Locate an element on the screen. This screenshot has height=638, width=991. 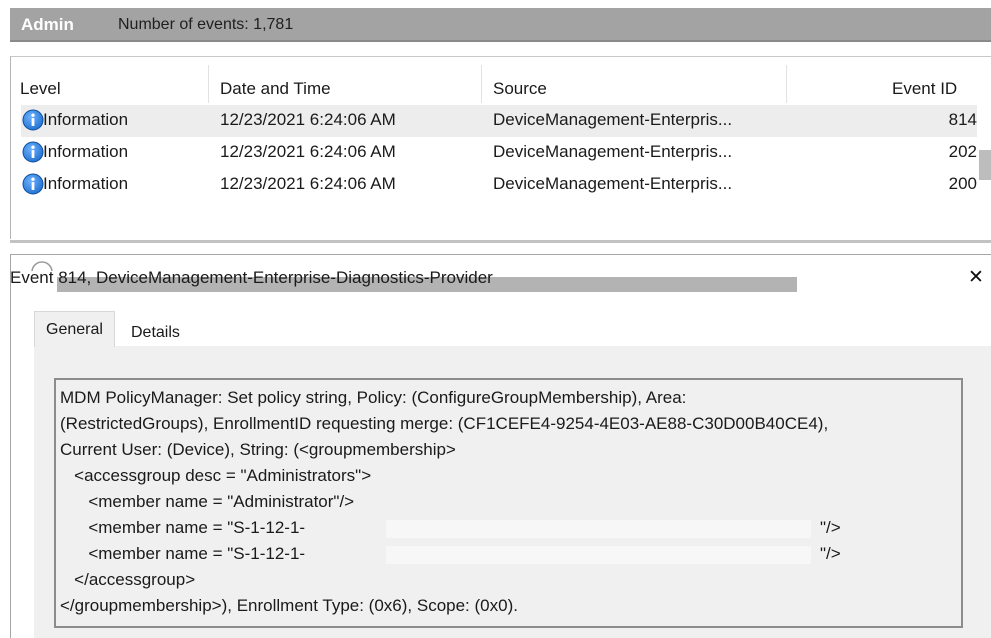
log-header-bar: Admin Number of events: 1,781 is located at coordinates (500, 25).